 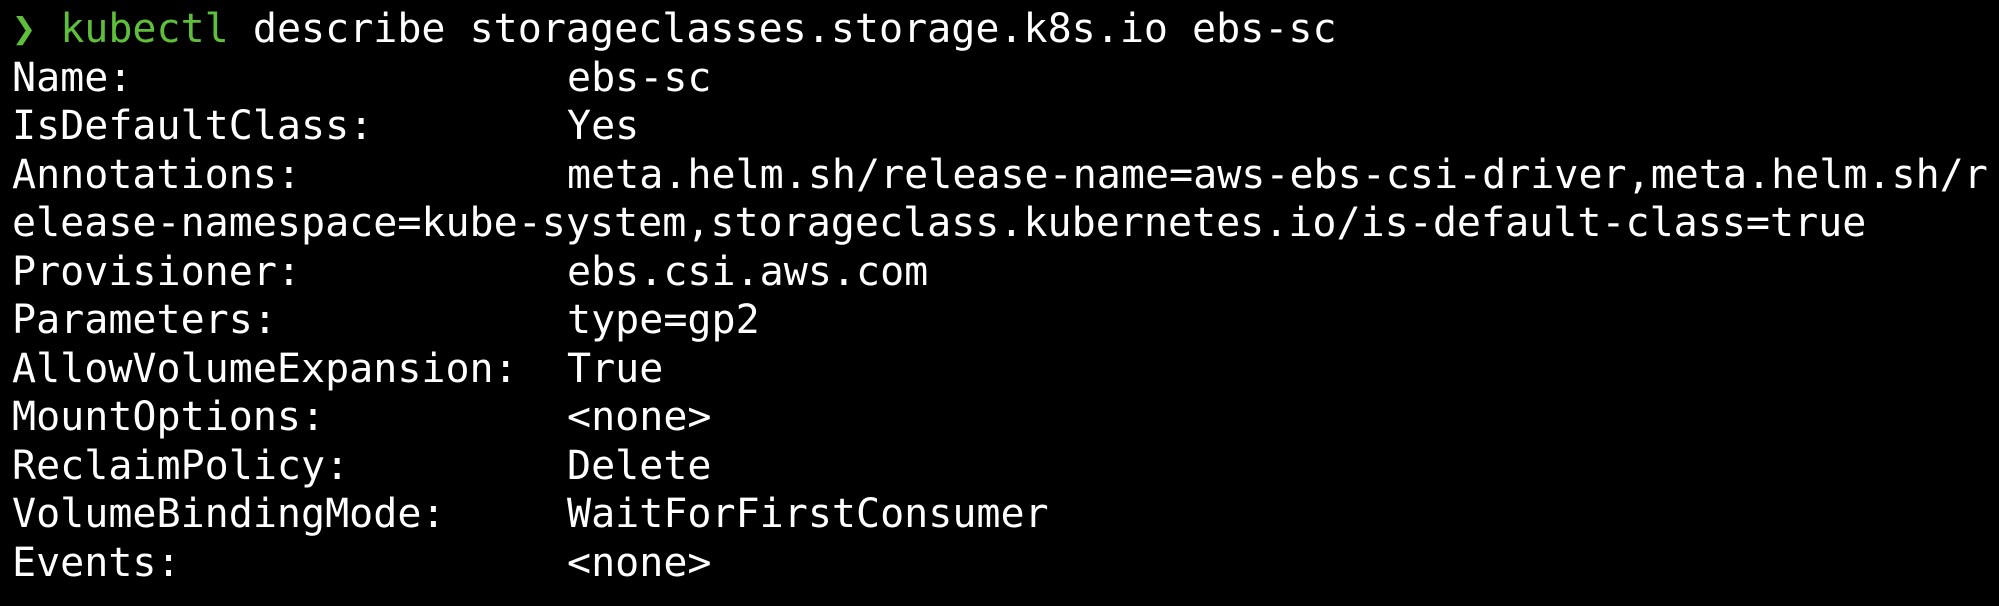 I want to click on field-label: ReclaimPolicy:, so click(x=181, y=465).